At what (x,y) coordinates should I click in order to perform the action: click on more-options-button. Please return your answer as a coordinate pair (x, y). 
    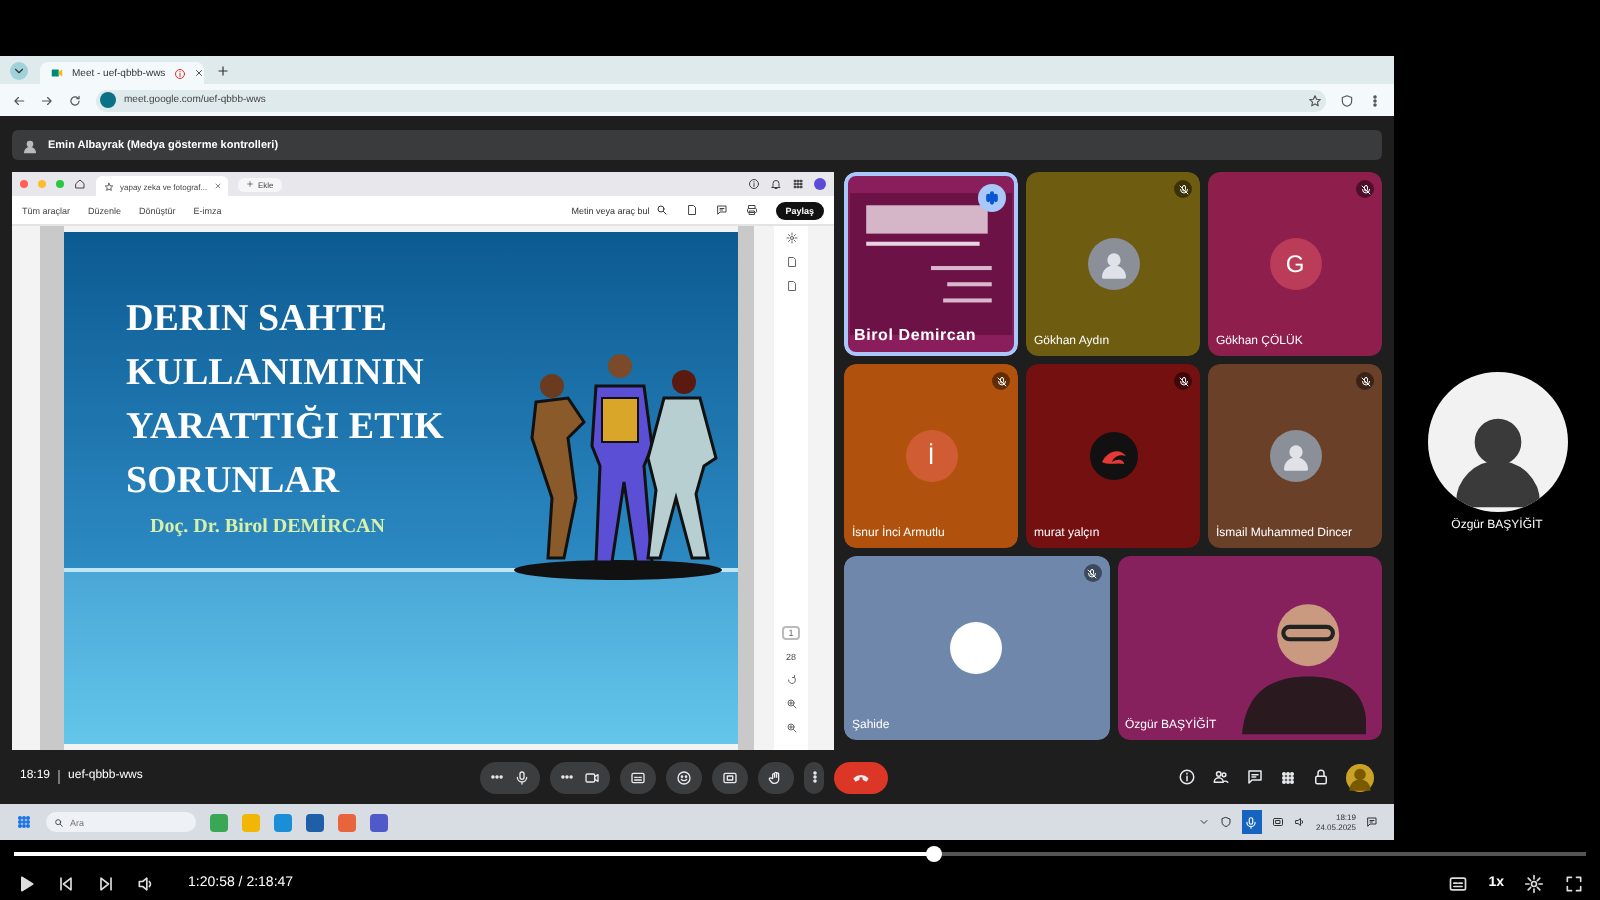
    Looking at the image, I should click on (814, 777).